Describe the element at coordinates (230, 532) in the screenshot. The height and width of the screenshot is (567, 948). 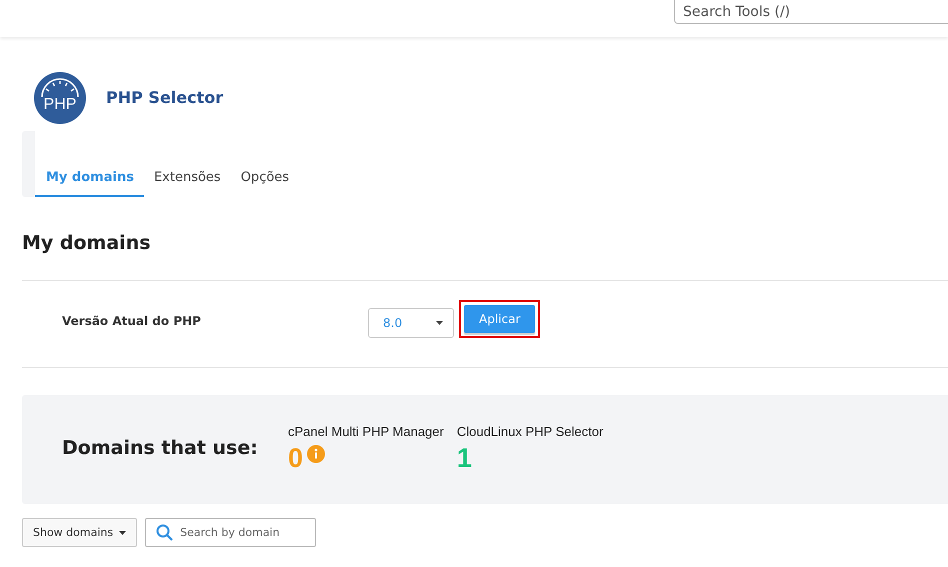
I see `domain-search-field: Search by domain` at that location.